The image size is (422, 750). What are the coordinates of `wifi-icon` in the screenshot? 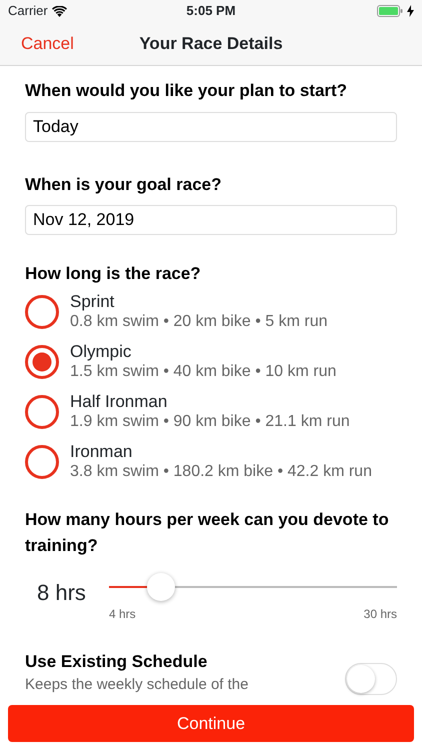 It's located at (59, 11).